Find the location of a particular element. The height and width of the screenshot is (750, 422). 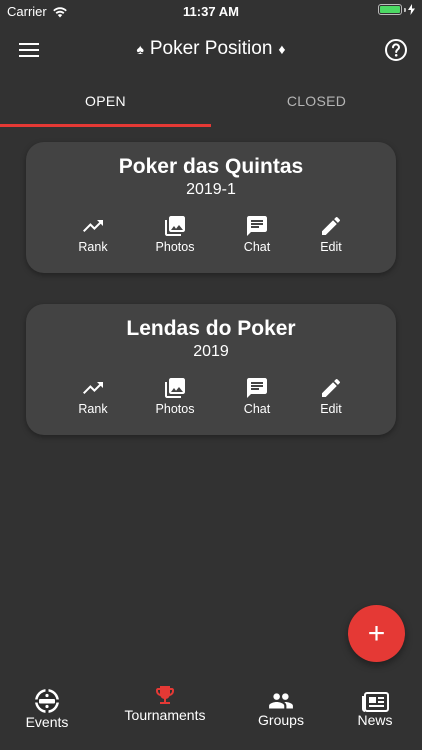

tab-indicator is located at coordinates (105, 125).